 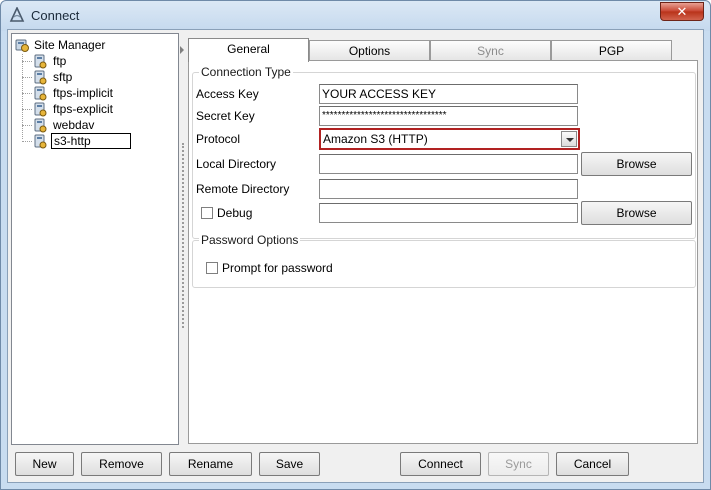 I want to click on tree-item-ftp: ftp, so click(x=45, y=61).